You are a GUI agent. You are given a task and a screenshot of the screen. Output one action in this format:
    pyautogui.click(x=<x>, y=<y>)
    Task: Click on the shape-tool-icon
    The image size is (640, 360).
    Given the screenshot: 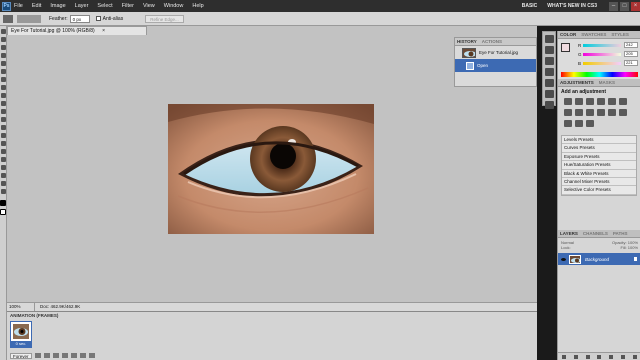 What is the action you would take?
    pyautogui.click(x=3, y=167)
    